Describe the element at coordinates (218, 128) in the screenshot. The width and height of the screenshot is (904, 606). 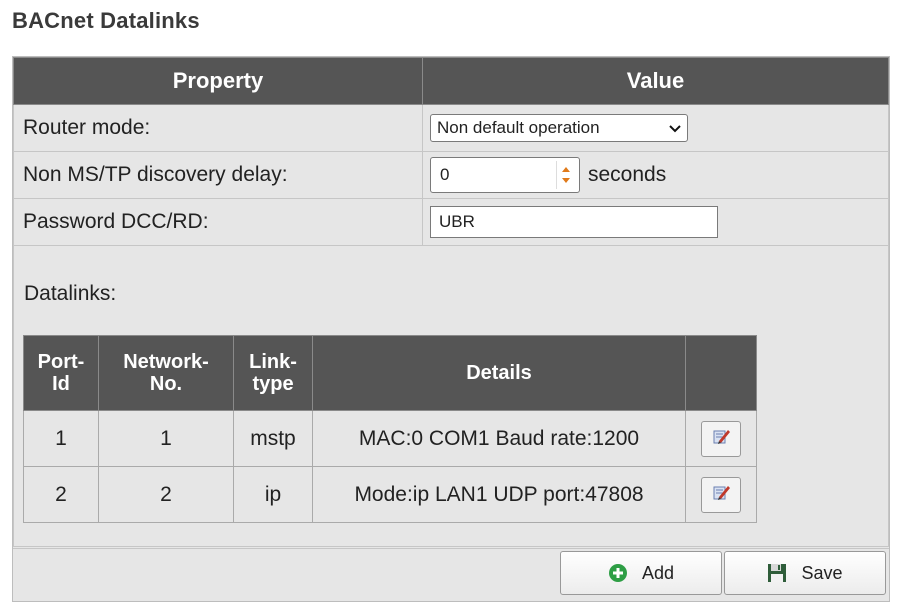
I see `router-mode-label: Router mode:` at that location.